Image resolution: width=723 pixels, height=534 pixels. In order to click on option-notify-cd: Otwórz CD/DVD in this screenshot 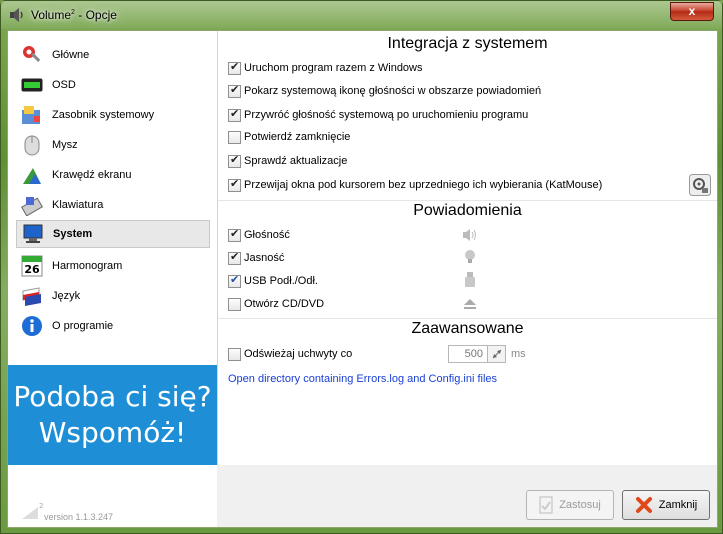, I will do `click(276, 304)`.